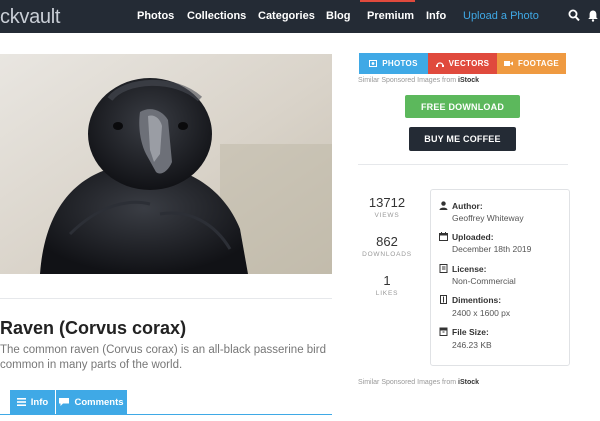 Image resolution: width=600 pixels, height=421 pixels. I want to click on nav-categories: Categories, so click(286, 16).